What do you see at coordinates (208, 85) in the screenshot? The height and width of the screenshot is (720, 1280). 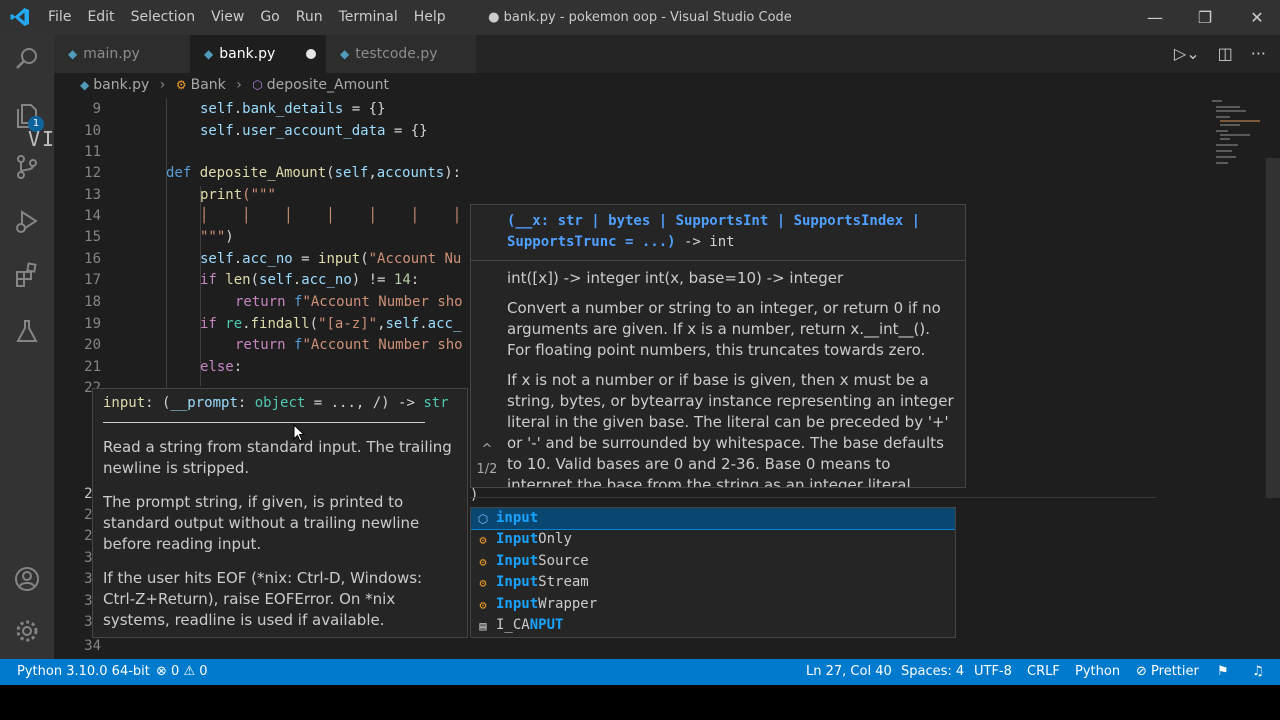 I see `breadcrumb-class: Bank` at bounding box center [208, 85].